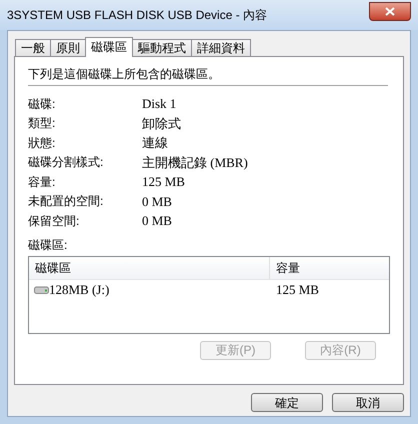  Describe the element at coordinates (42, 123) in the screenshot. I see `property-label: 類型:` at that location.